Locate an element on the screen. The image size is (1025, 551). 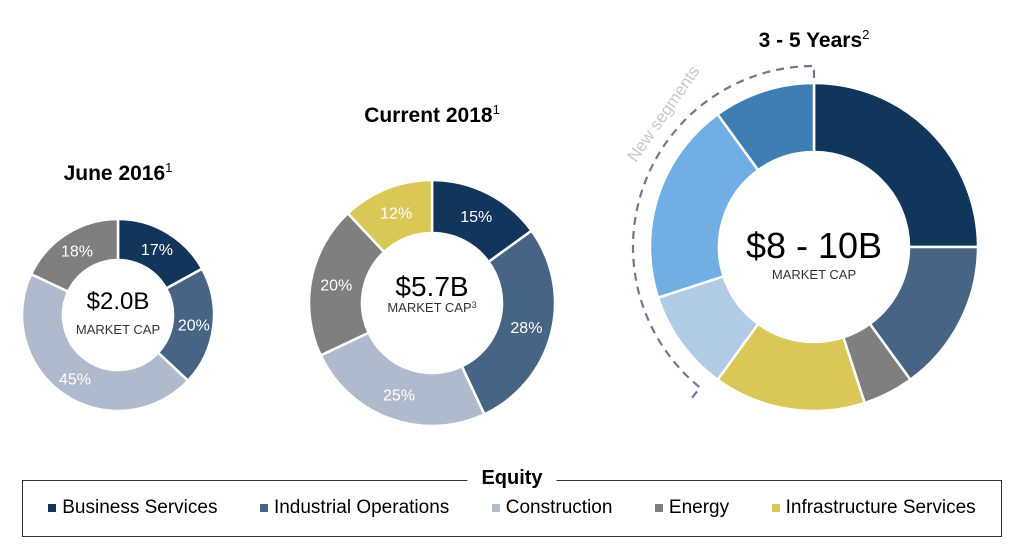
slice-label: 18% is located at coordinates (77, 251).